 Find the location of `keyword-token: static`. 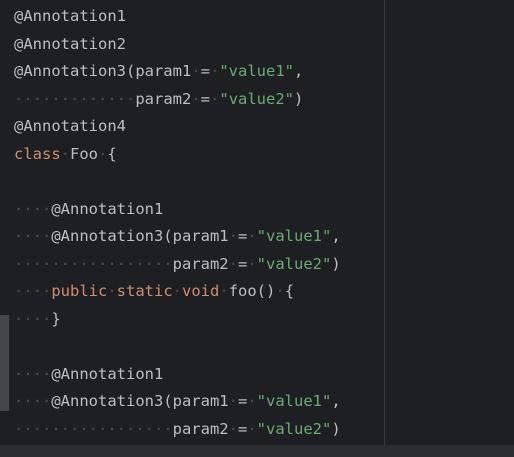

keyword-token: static is located at coordinates (144, 291).